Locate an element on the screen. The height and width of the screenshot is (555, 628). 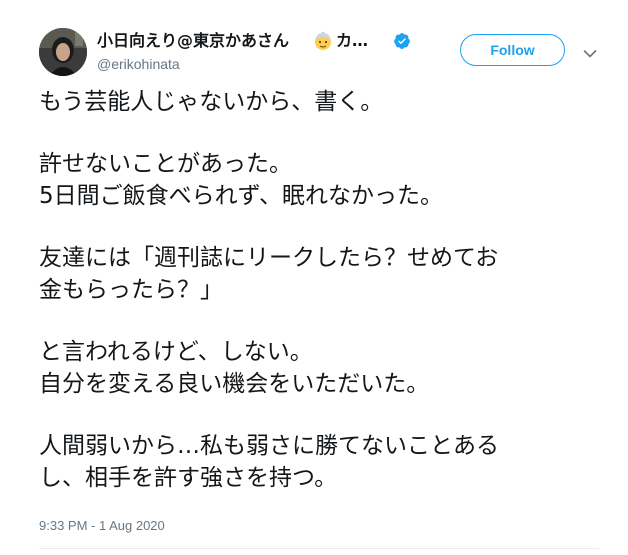
display-name: 小日向えり@東京かあさん is located at coordinates (193, 41).